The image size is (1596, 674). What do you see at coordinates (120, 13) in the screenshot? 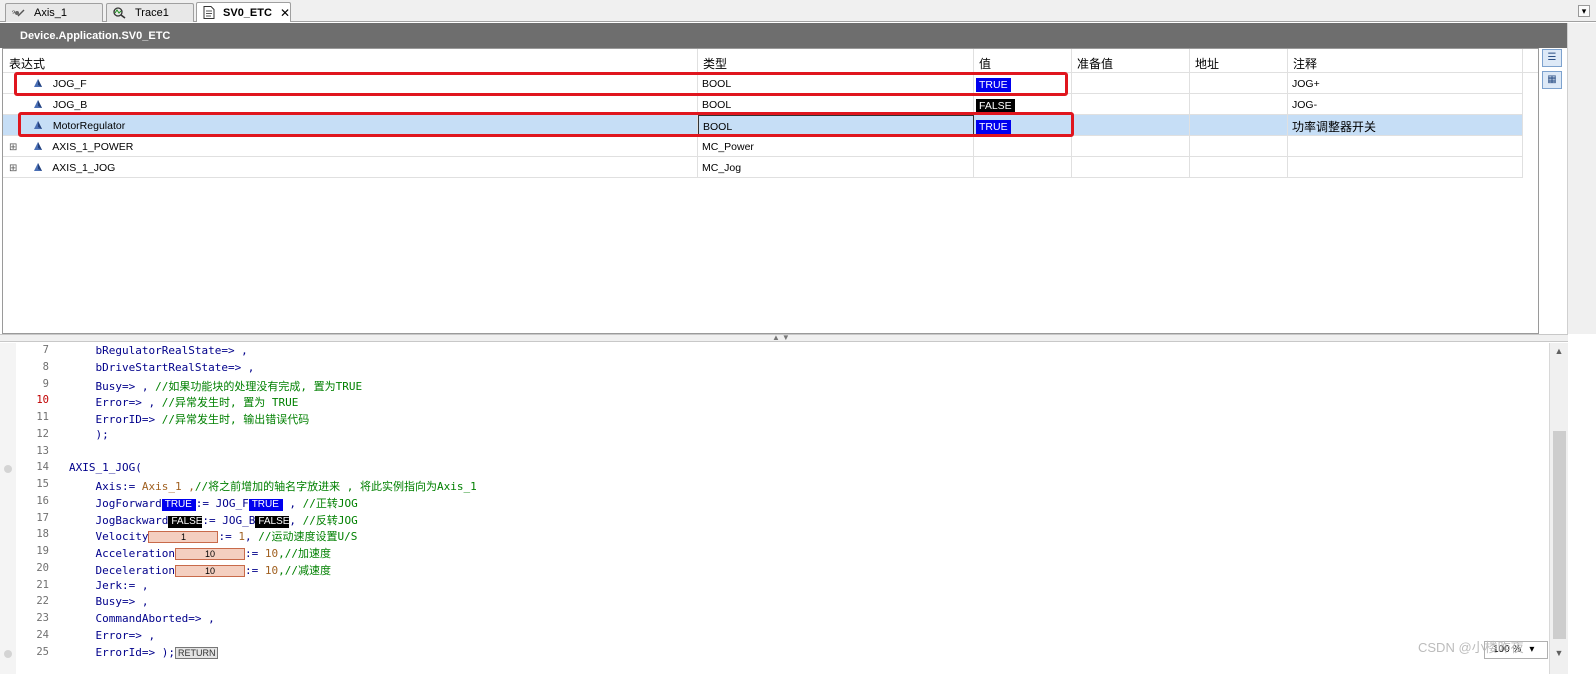
I see `trace-icon` at bounding box center [120, 13].